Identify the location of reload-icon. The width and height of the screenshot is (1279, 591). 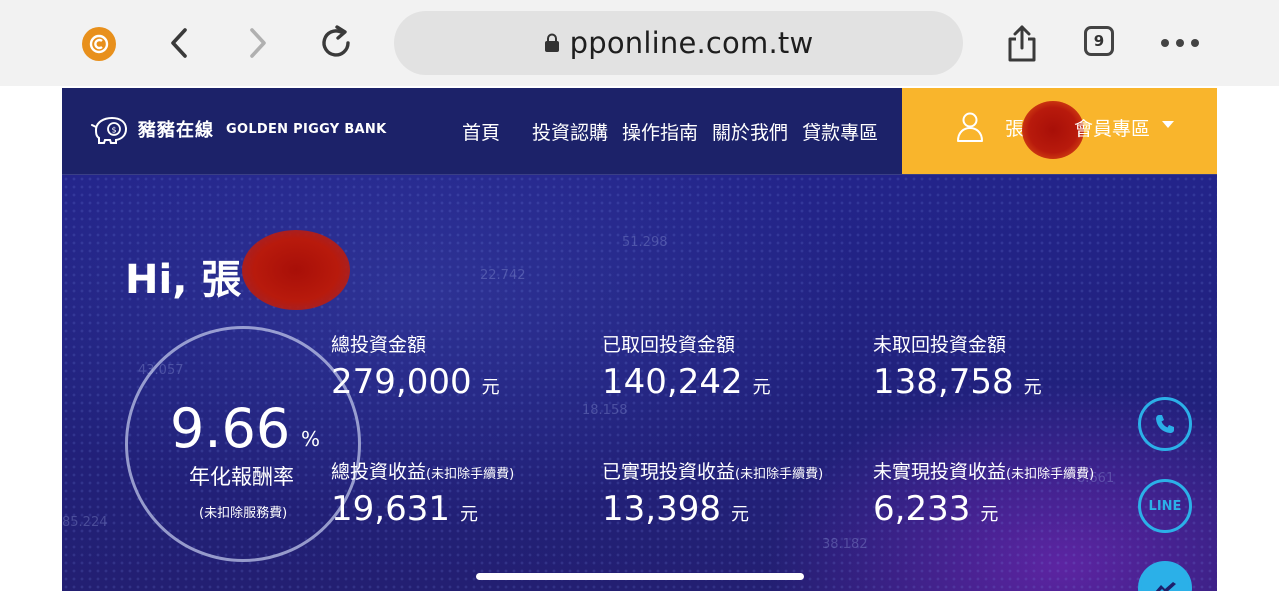
(336, 43).